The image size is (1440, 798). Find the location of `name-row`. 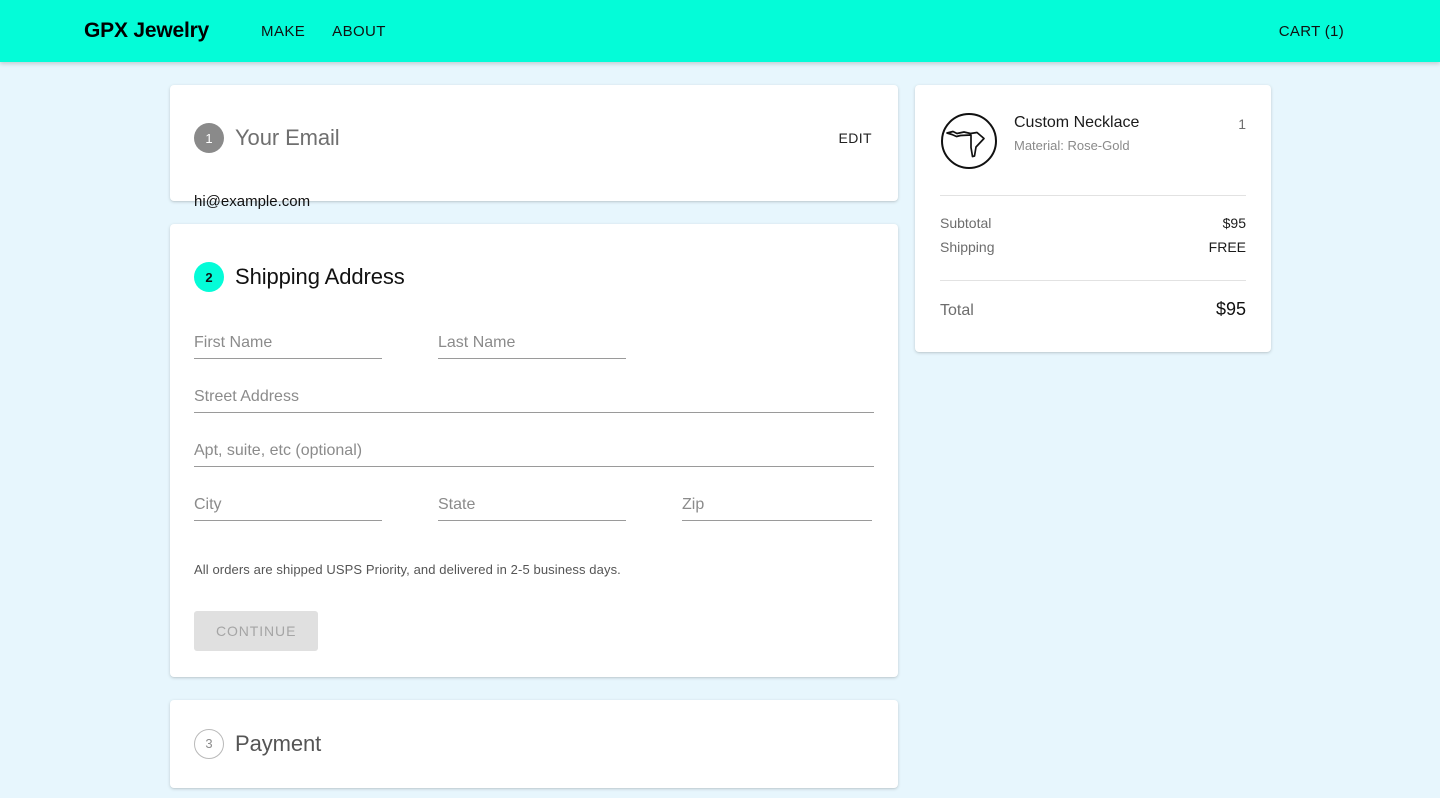

name-row is located at coordinates (534, 346).